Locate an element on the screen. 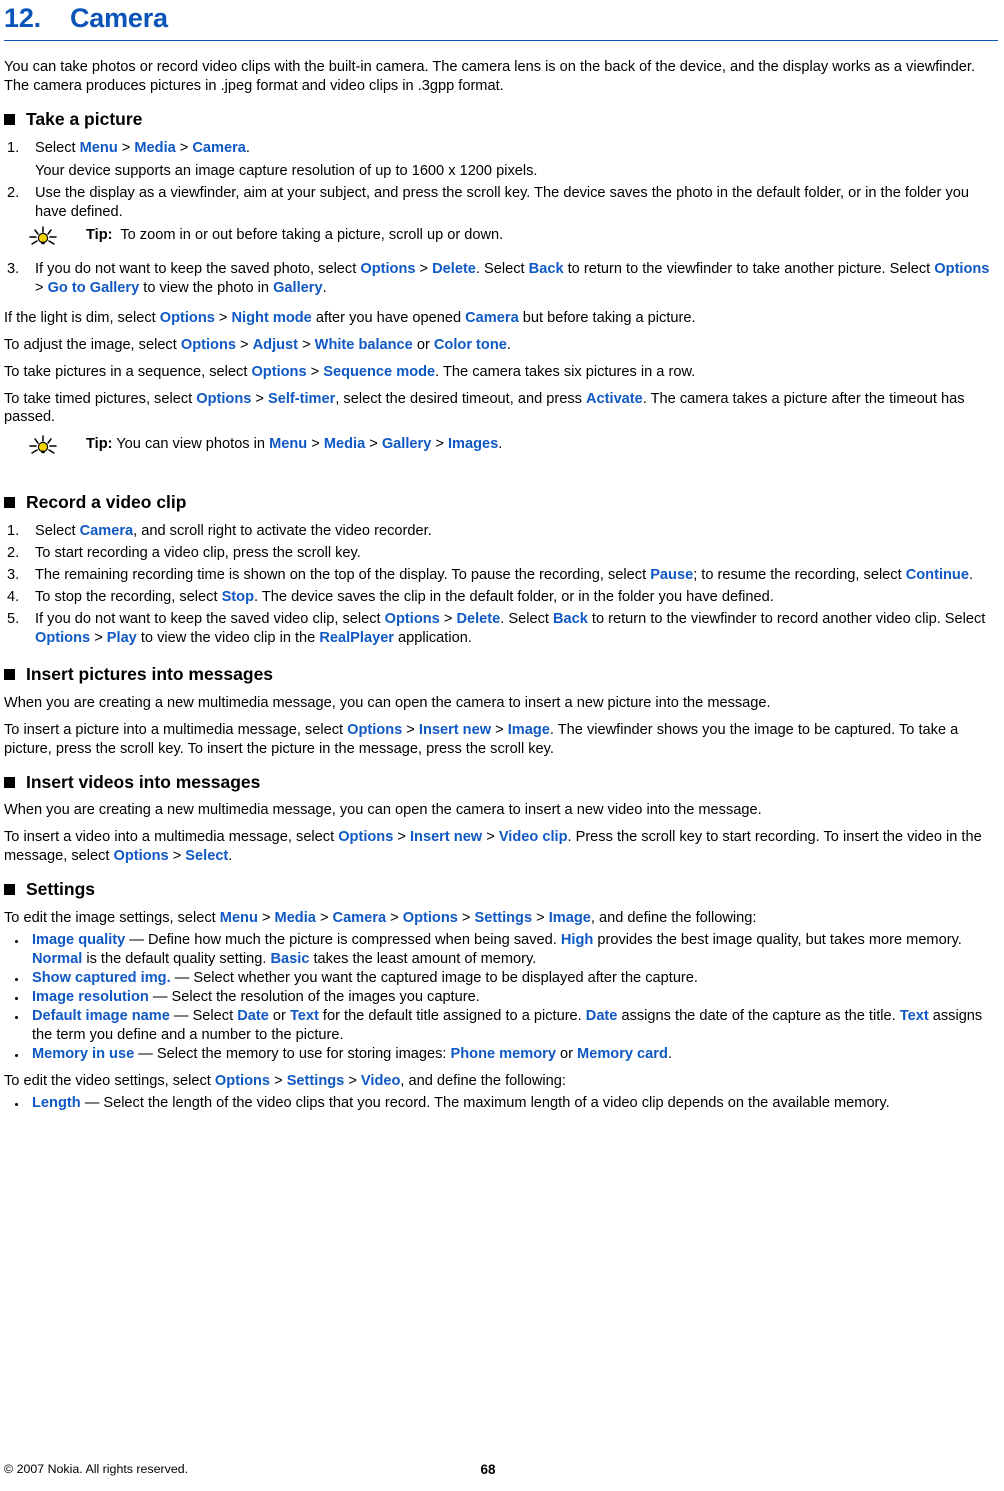  link-video-clip: Video clip is located at coordinates (533, 837).